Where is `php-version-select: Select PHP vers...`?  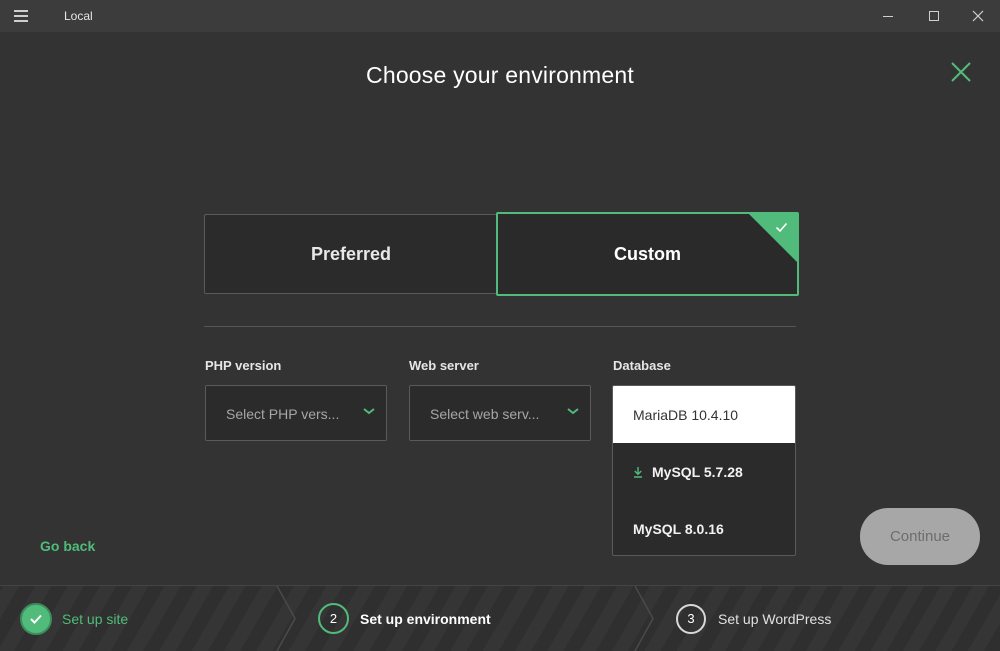
php-version-select: Select PHP vers... is located at coordinates (296, 413).